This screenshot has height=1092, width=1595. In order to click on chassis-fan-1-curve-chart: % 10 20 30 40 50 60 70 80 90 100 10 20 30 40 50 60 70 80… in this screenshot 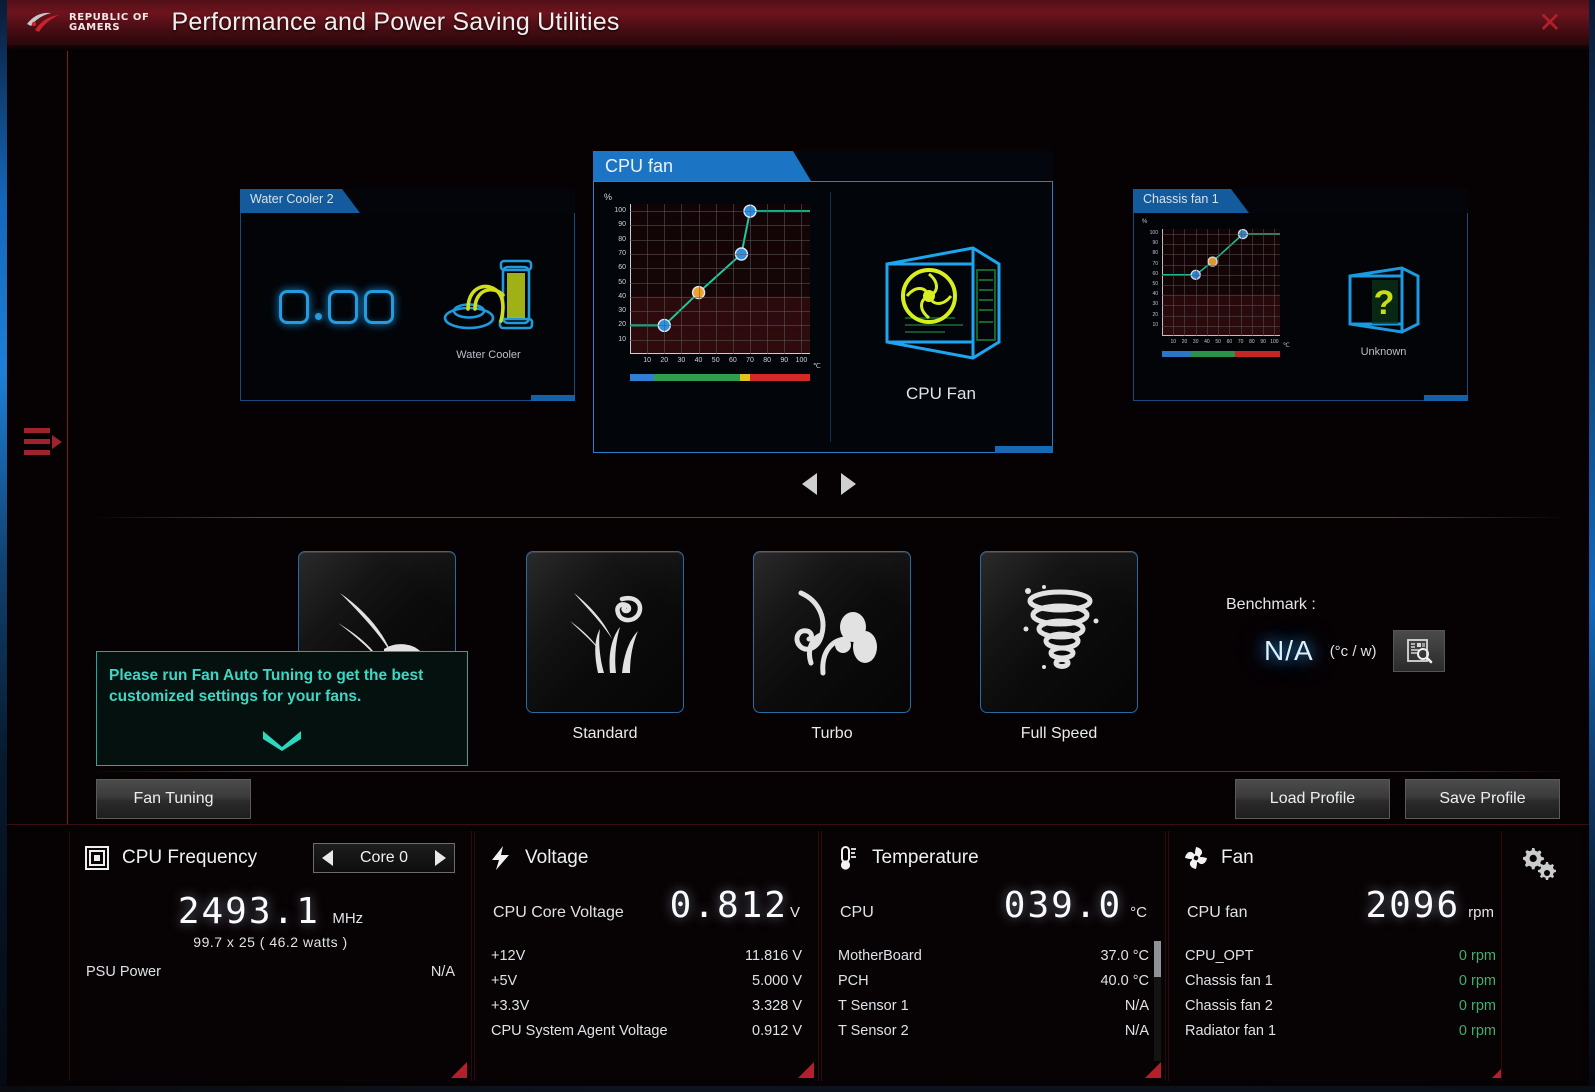, I will do `click(1217, 307)`.